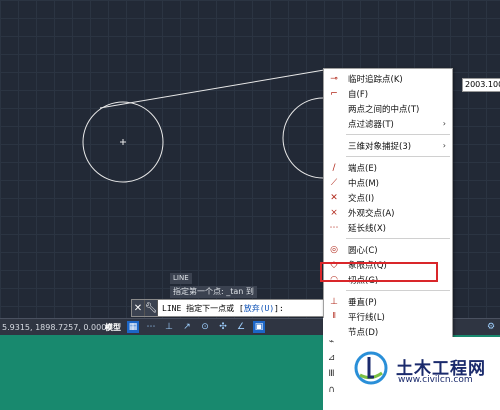 The width and height of the screenshot is (500, 410). What do you see at coordinates (331, 374) in the screenshot?
I see `none-icon: Ⅲ` at bounding box center [331, 374].